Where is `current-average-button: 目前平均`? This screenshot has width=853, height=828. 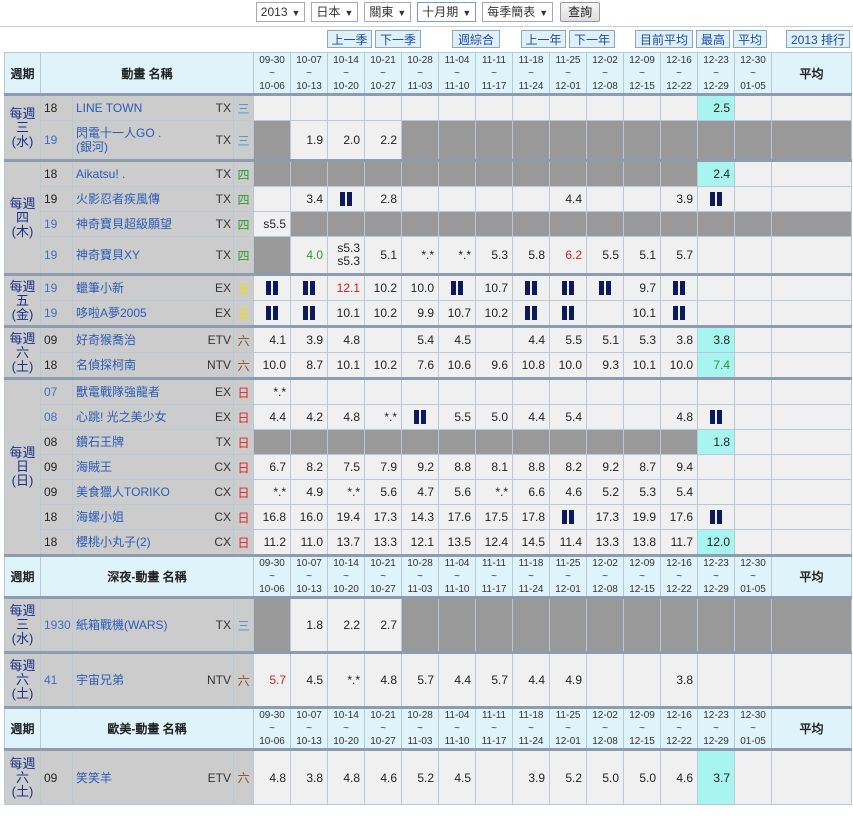
current-average-button: 目前平均 is located at coordinates (664, 39).